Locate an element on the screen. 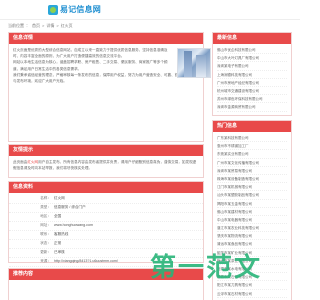  latest-item: 苏州市绿色环保科技有限公司 is located at coordinates (252, 99).